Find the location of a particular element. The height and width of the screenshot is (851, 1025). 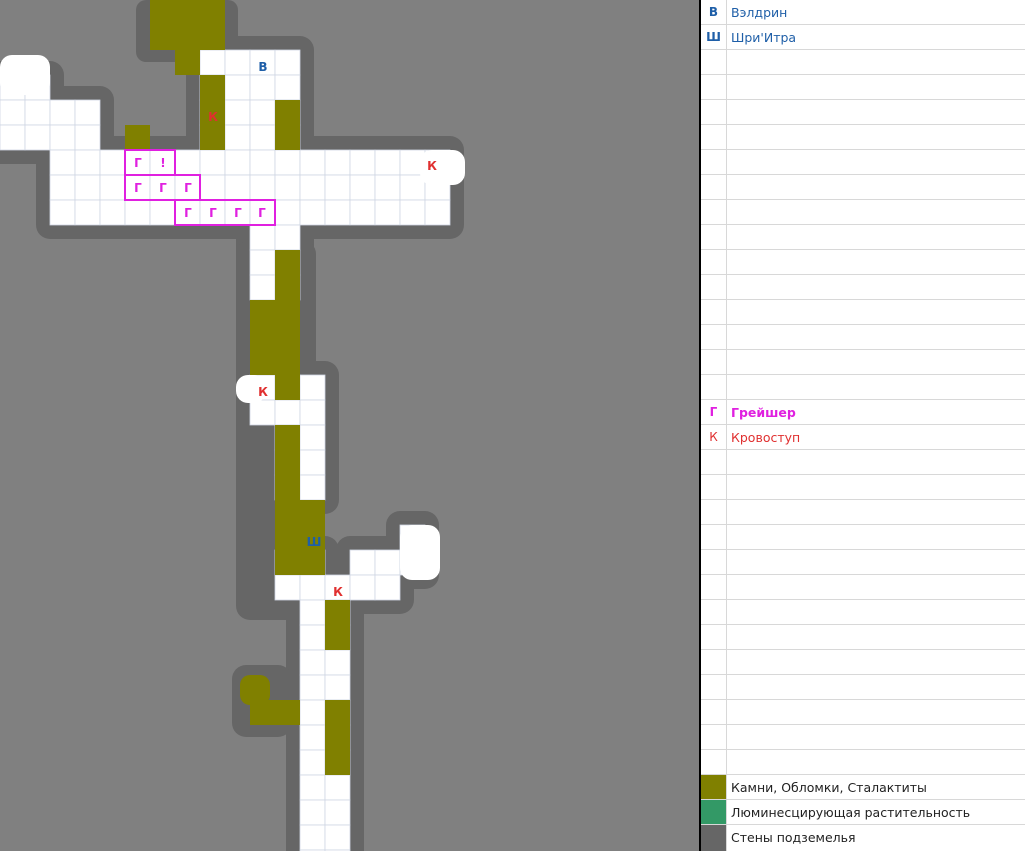

legend-label-fungus: Люминесцирующая растительность is located at coordinates (851, 812).